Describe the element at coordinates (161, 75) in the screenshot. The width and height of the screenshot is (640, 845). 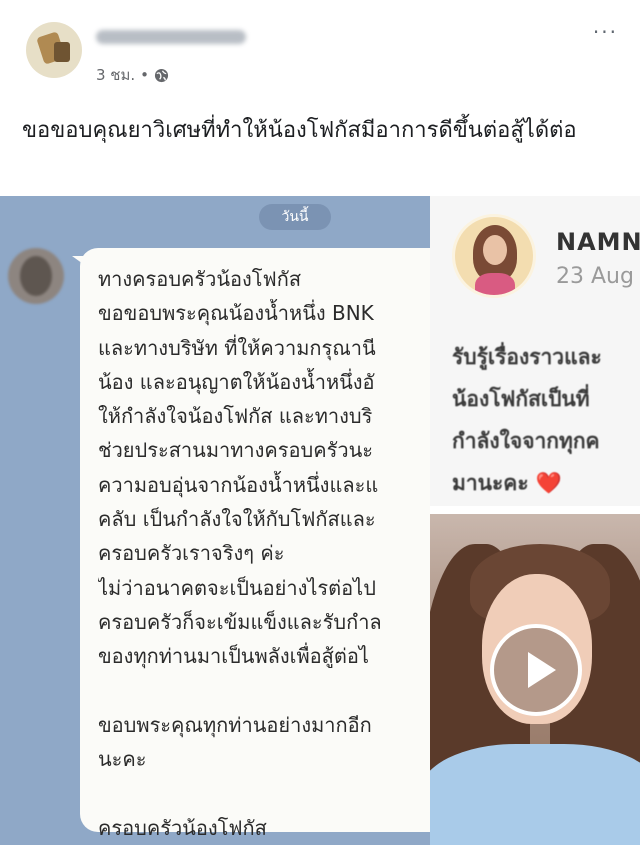
I see `globe-icon` at that location.